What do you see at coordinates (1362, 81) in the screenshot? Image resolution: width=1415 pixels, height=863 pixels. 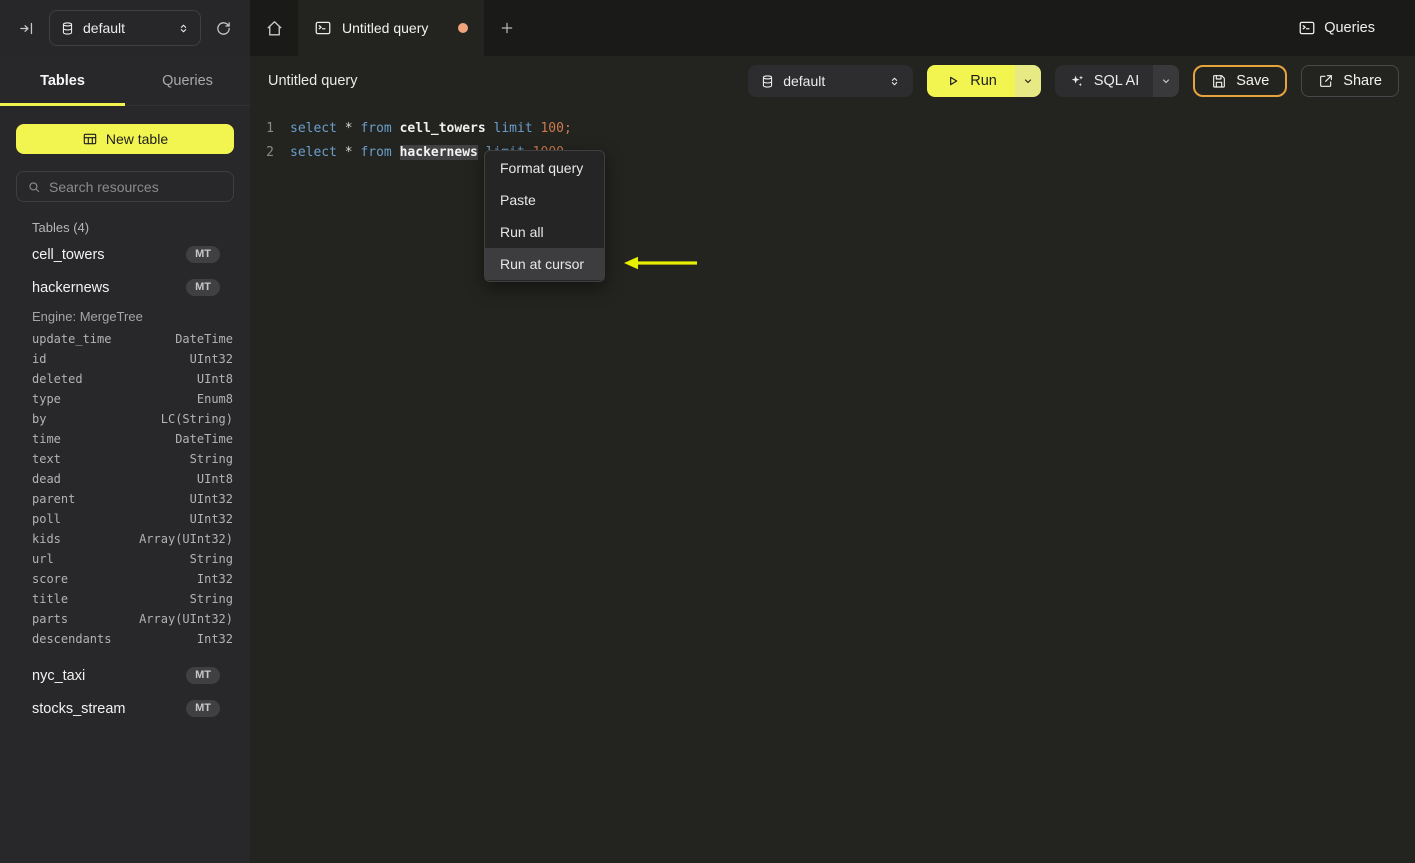 I see `share-button-label: Share` at bounding box center [1362, 81].